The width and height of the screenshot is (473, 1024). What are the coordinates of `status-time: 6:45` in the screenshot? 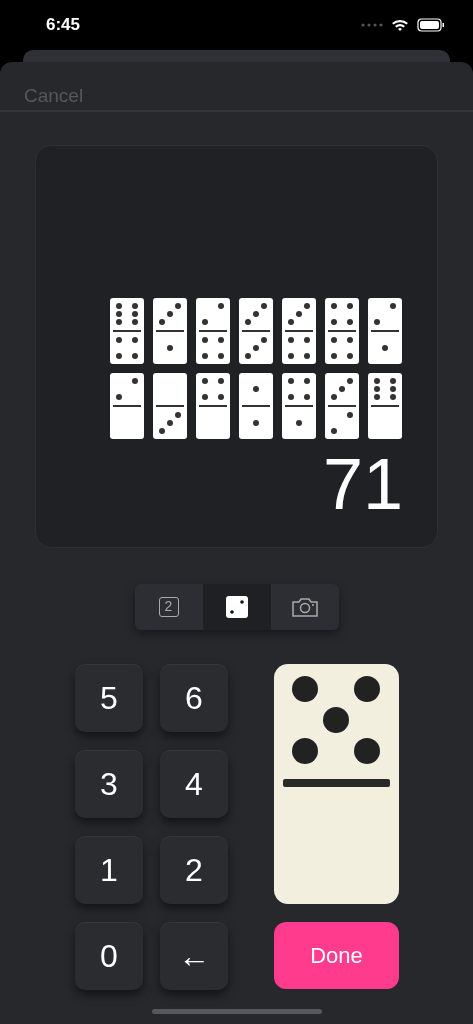 It's located at (63, 25).